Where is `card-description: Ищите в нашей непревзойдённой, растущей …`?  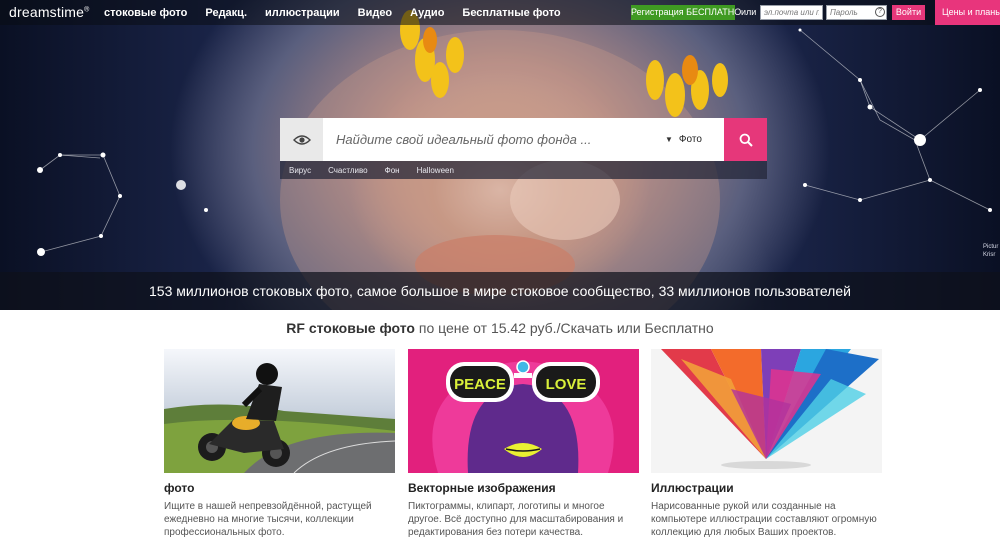 card-description: Ищите в нашей непревзойдённой, растущей … is located at coordinates (268, 519).